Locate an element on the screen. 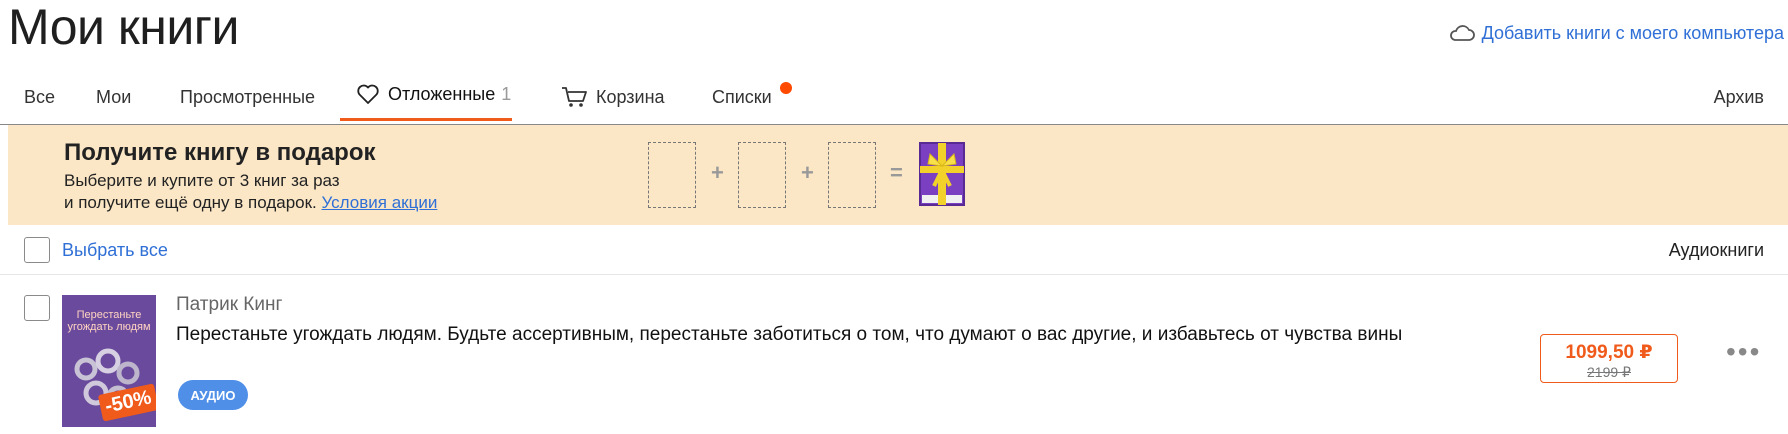 The height and width of the screenshot is (434, 1788). book-author: Патрик Кинг is located at coordinates (229, 305).